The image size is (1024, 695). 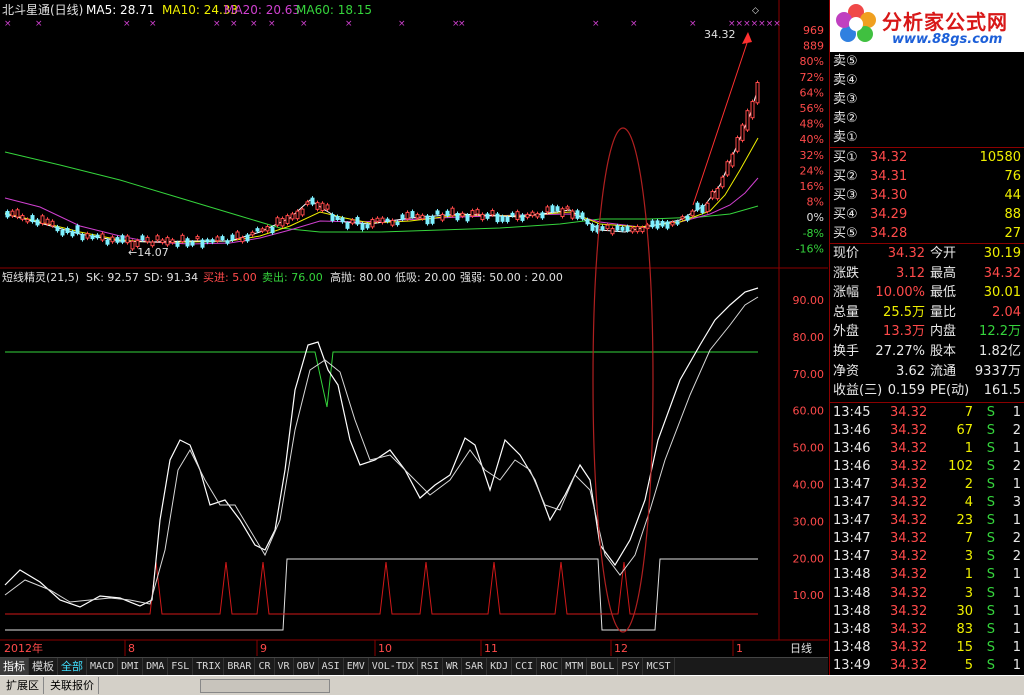 What do you see at coordinates (631, 666) in the screenshot?
I see `indicator-tab: PSY` at bounding box center [631, 666].